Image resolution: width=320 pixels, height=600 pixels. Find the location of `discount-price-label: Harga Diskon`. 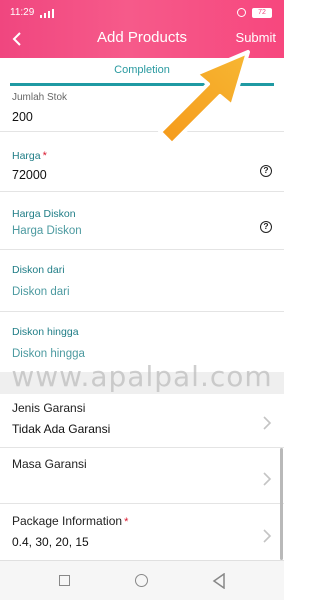

discount-price-label: Harga Diskon is located at coordinates (44, 214).